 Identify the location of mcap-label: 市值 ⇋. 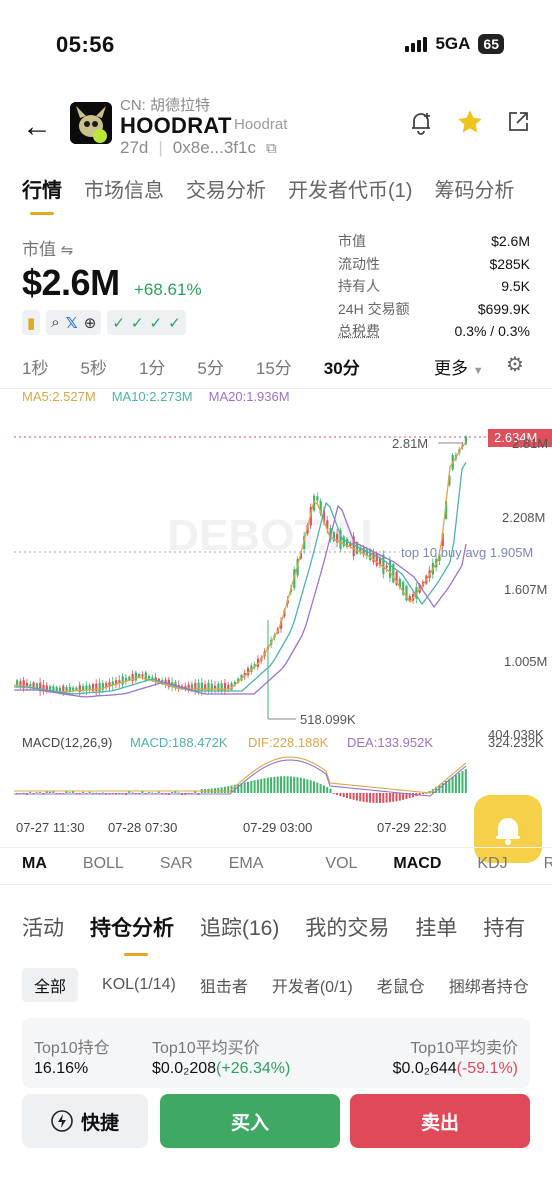
(47, 247).